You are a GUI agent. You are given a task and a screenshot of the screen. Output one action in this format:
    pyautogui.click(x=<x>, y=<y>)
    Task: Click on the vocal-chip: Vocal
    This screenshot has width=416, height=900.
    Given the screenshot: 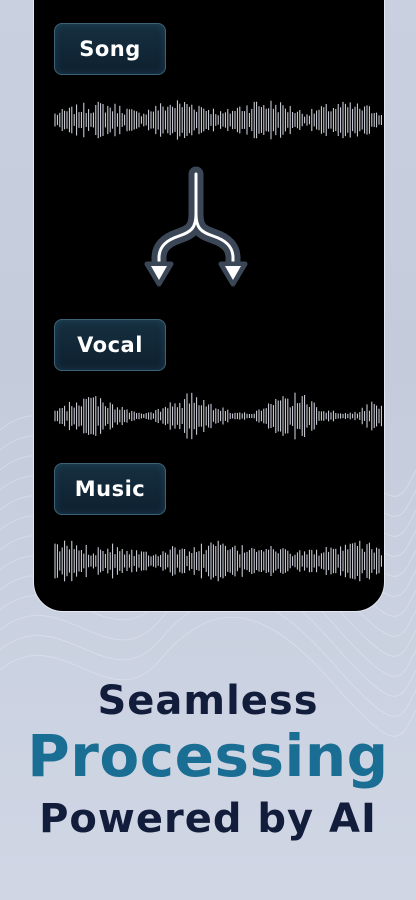 What is the action you would take?
    pyautogui.click(x=110, y=345)
    